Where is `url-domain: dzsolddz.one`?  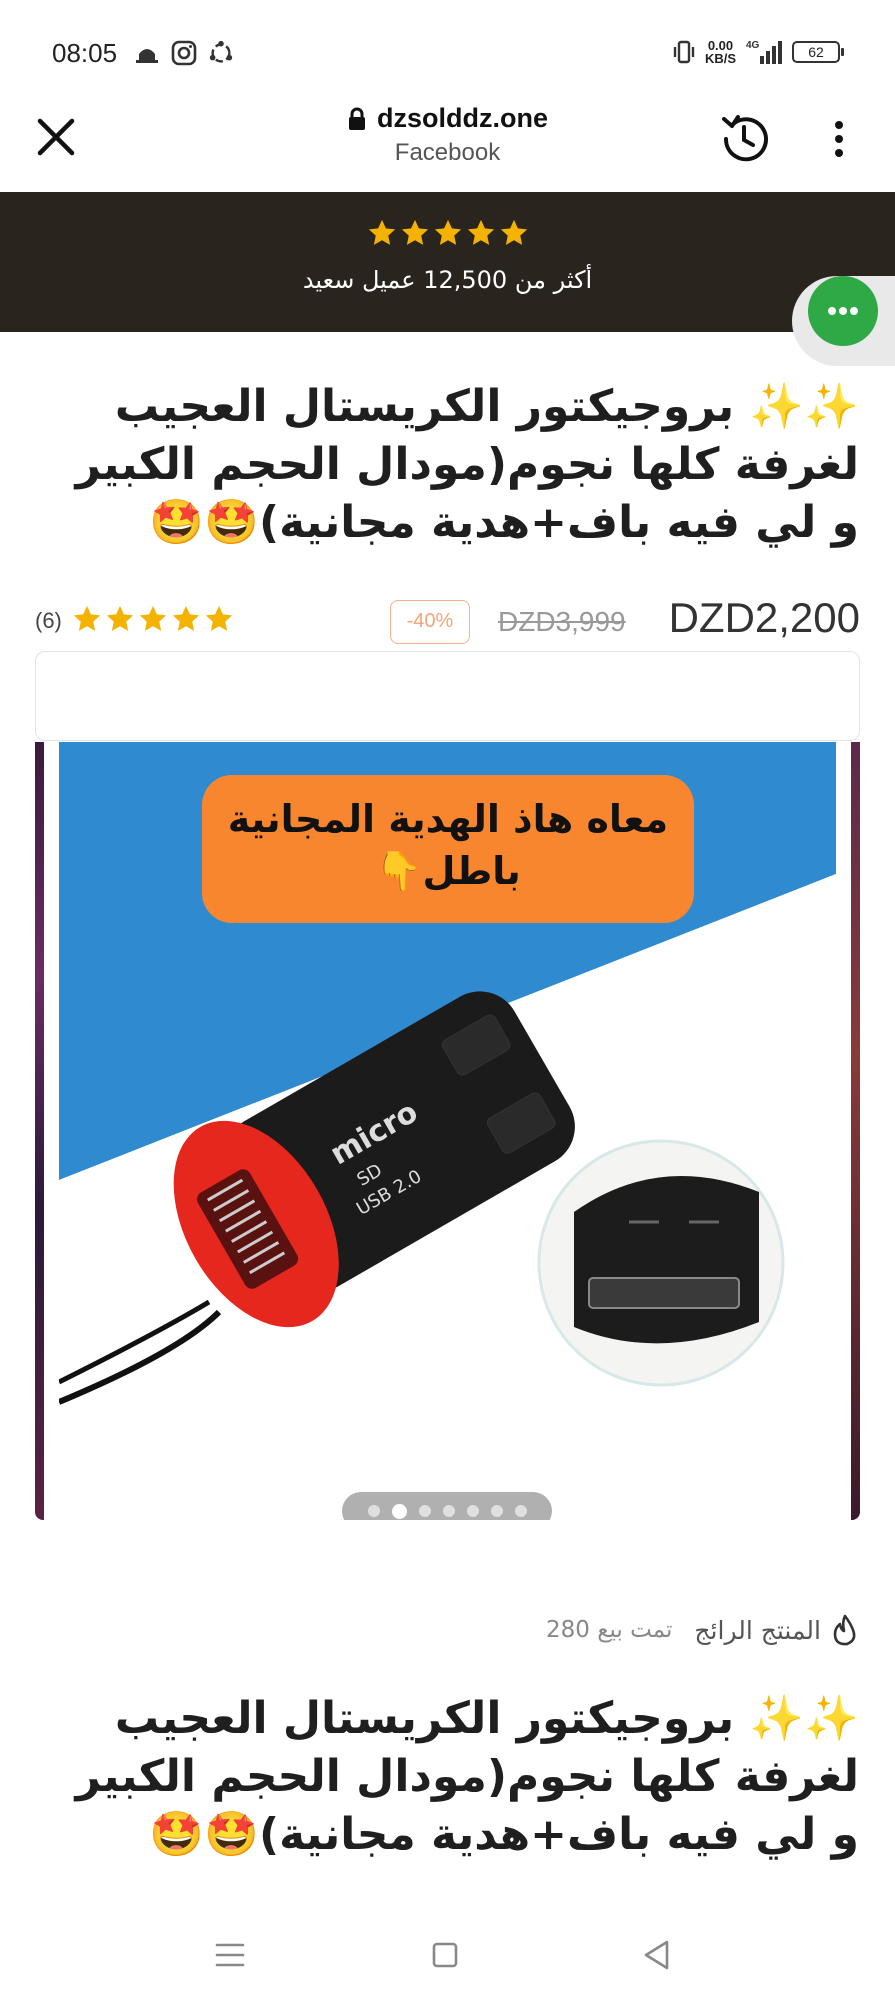
url-domain: dzsolddz.one is located at coordinates (462, 118).